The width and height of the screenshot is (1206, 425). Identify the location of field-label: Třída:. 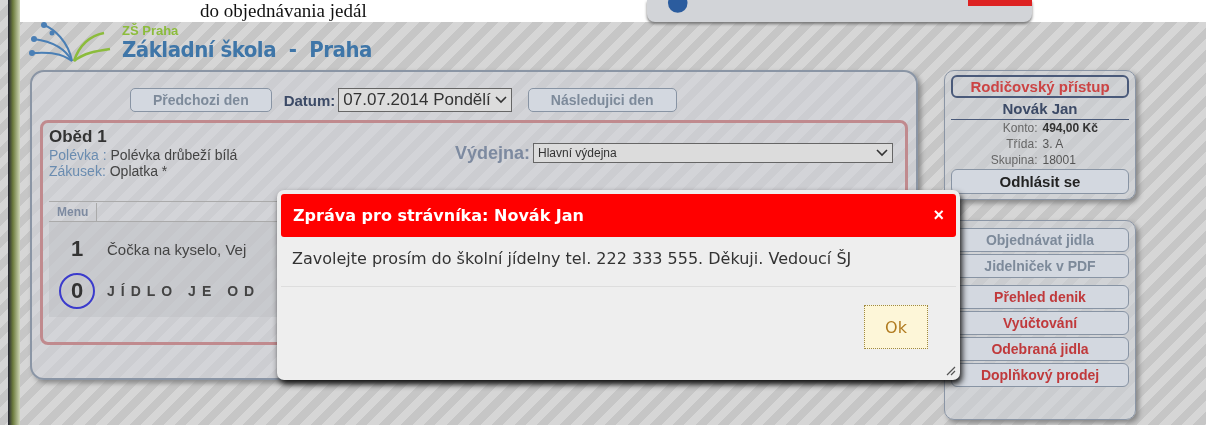
(1021, 144).